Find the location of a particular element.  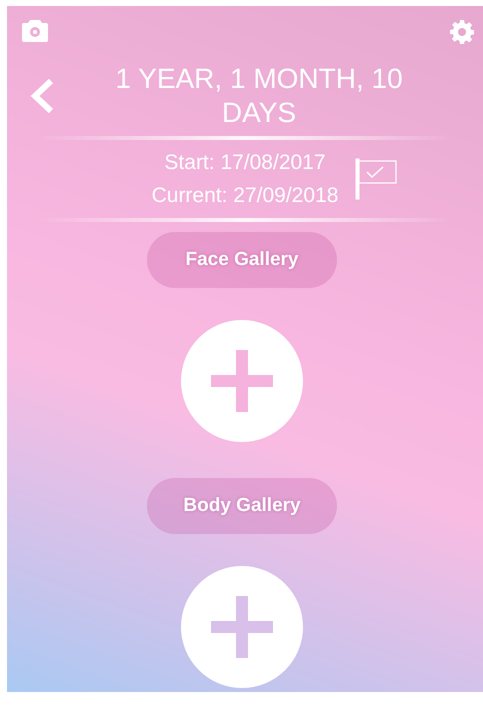

settings-icon is located at coordinates (462, 32).